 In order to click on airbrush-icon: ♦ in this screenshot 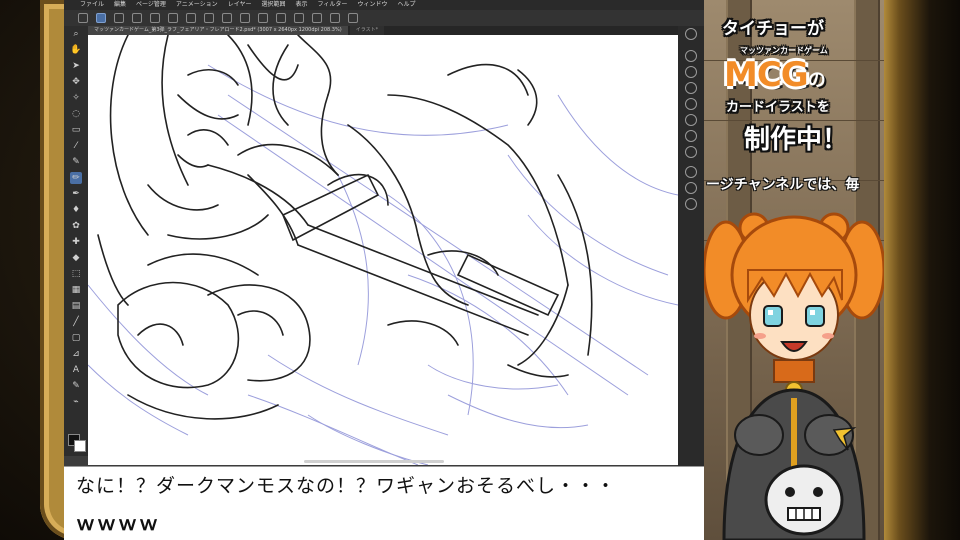, I will do `click(76, 210)`.